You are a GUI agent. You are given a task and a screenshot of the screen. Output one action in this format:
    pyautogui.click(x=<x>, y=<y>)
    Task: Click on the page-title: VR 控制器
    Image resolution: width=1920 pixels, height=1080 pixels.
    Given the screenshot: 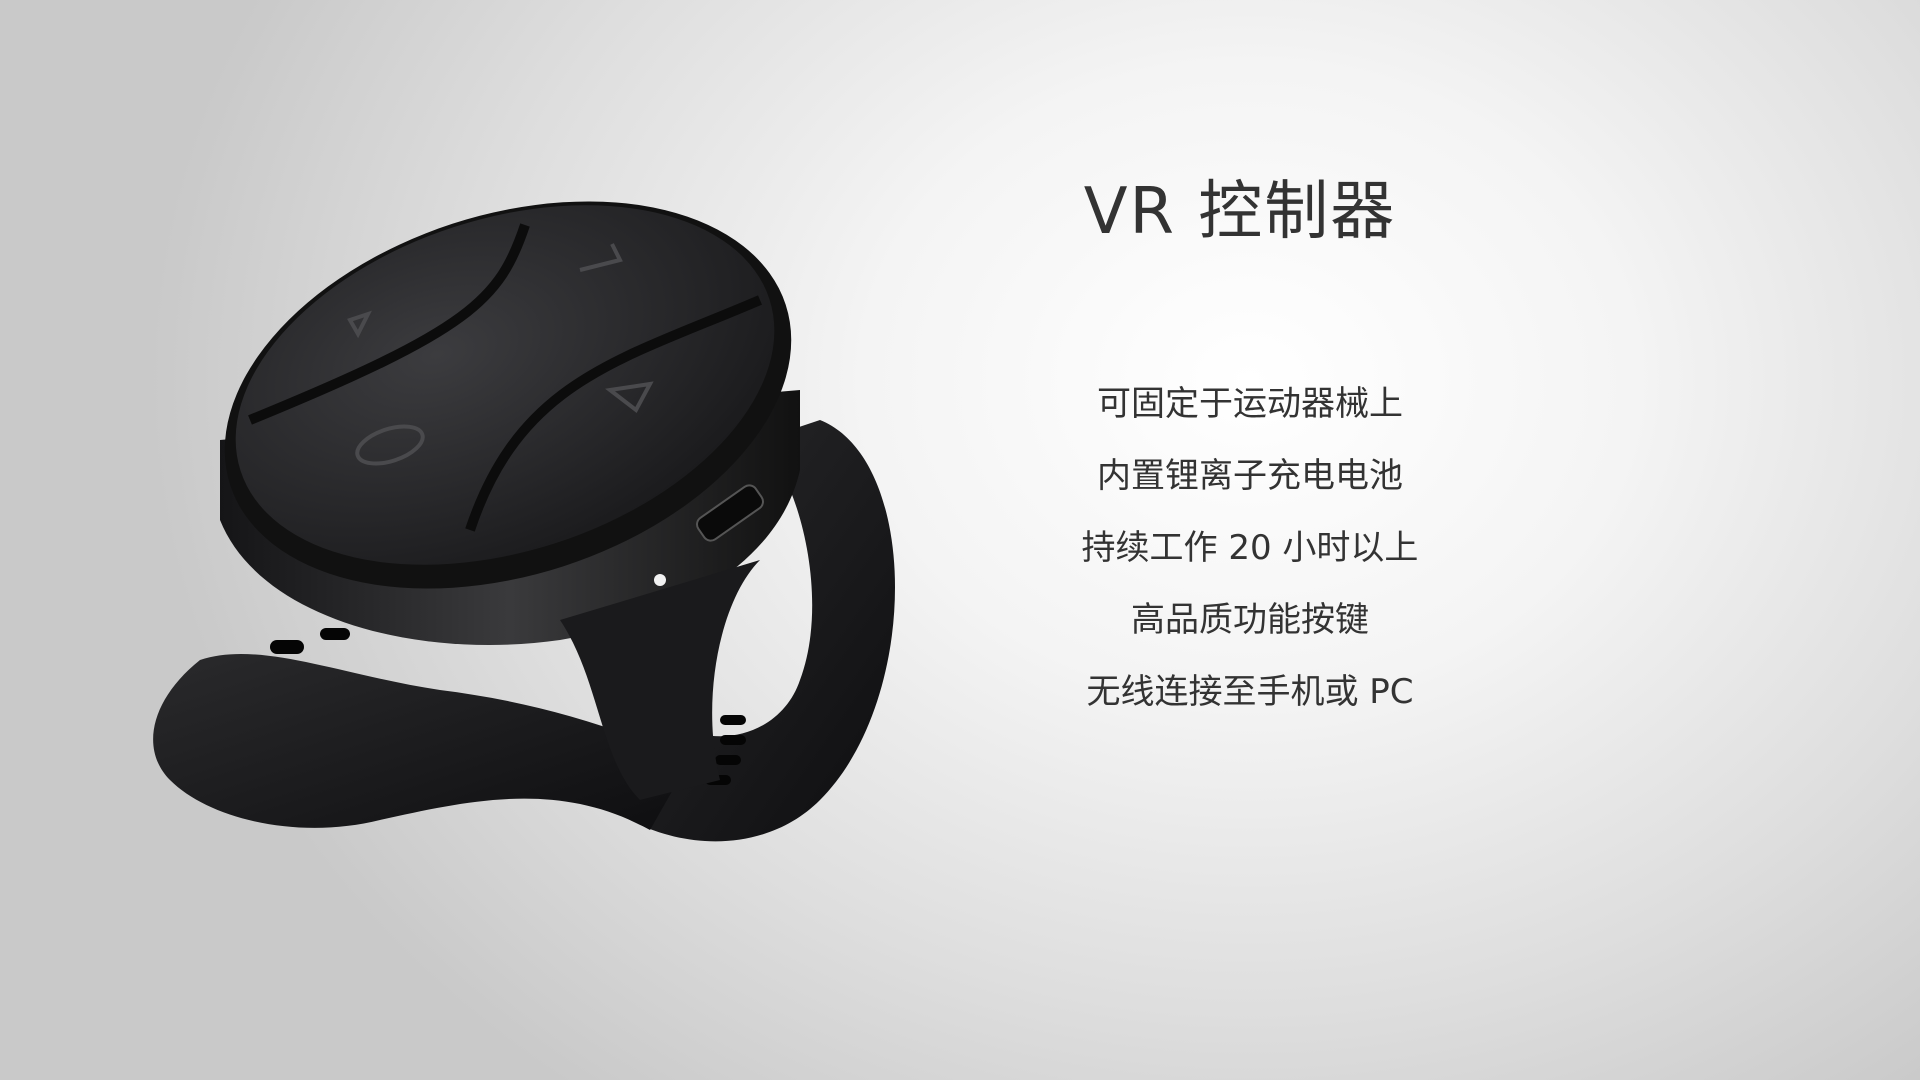 What is the action you would take?
    pyautogui.click(x=1240, y=212)
    